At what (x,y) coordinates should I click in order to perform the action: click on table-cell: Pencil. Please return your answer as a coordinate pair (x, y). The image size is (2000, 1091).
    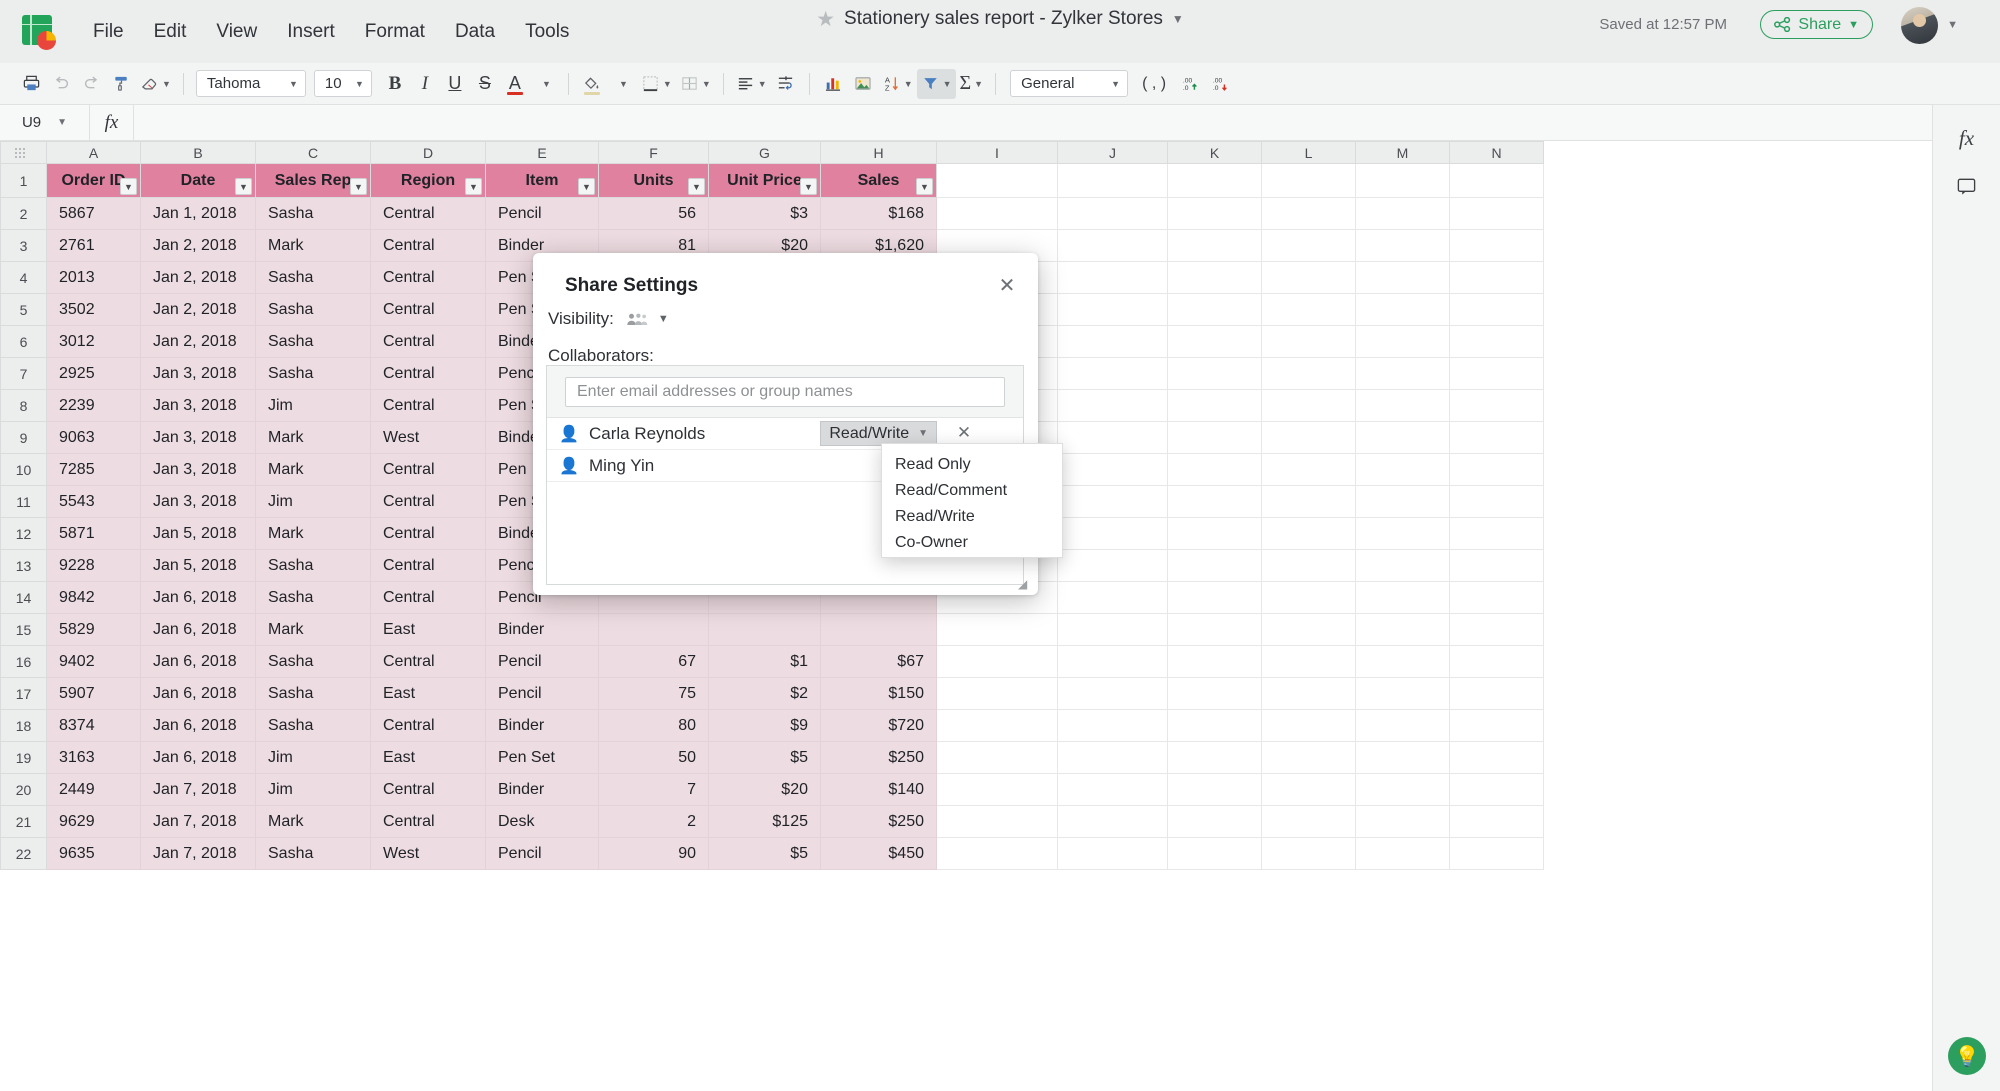
    Looking at the image, I should click on (542, 213).